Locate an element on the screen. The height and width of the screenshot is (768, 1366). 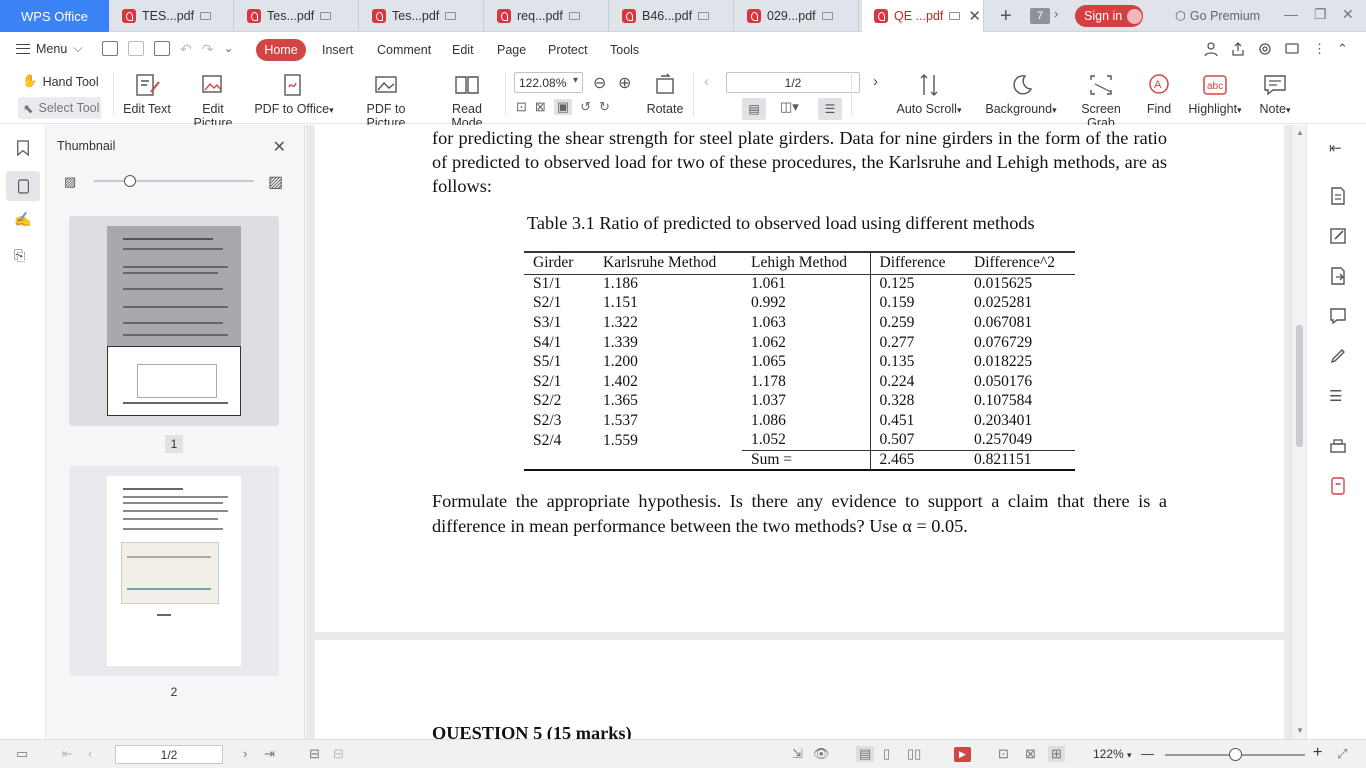
continuous-page-icon: ▤ is located at coordinates (865, 754).